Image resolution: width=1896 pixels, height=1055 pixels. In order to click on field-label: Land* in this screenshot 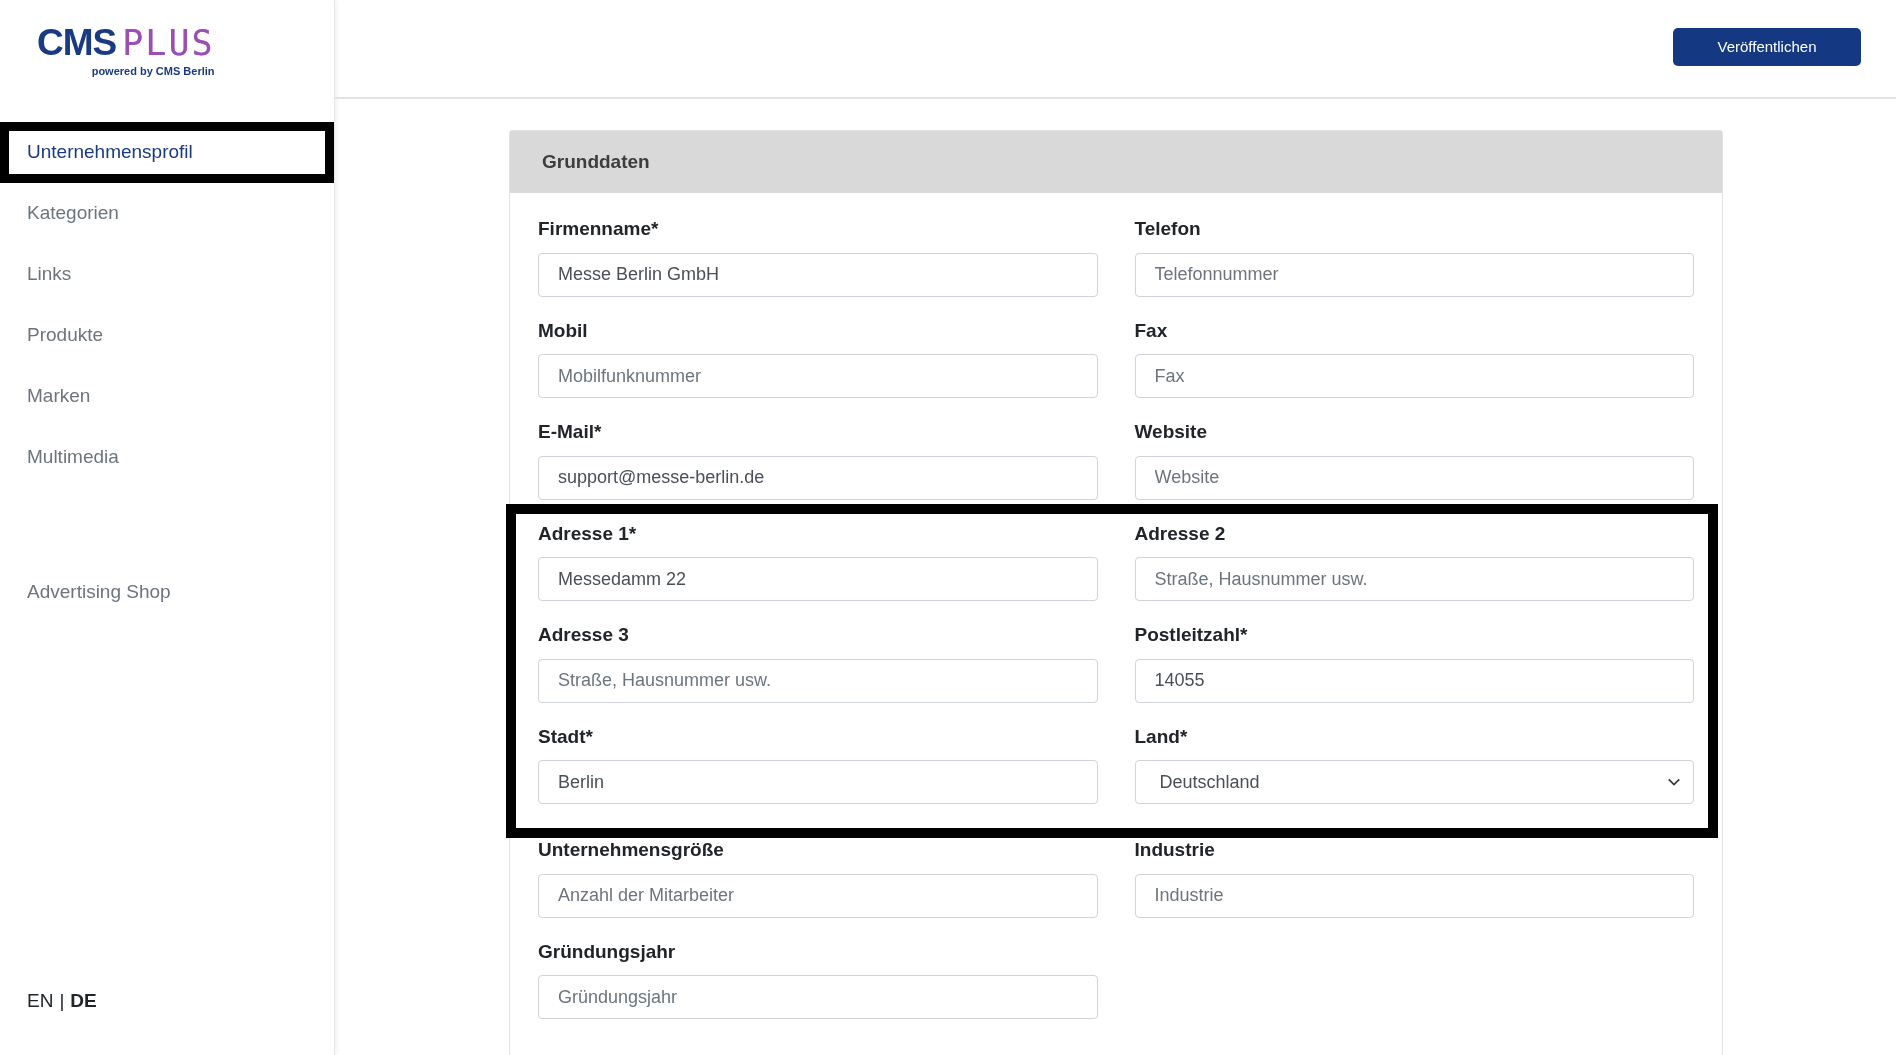, I will do `click(1161, 736)`.